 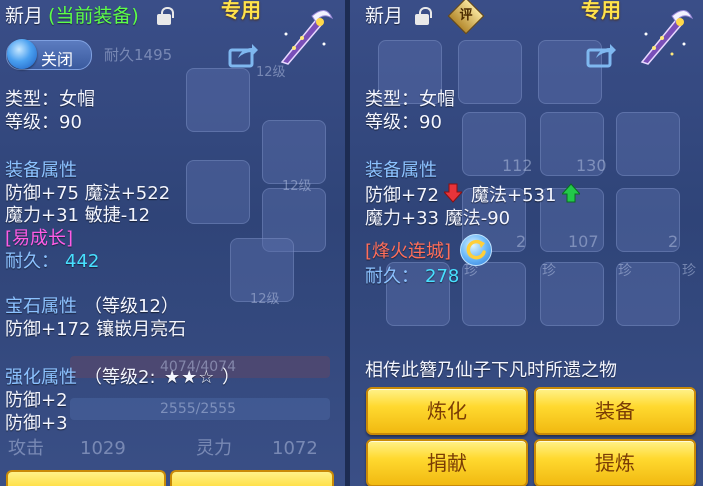 What do you see at coordinates (231, 377) in the screenshot?
I see `enhance-close: ）` at bounding box center [231, 377].